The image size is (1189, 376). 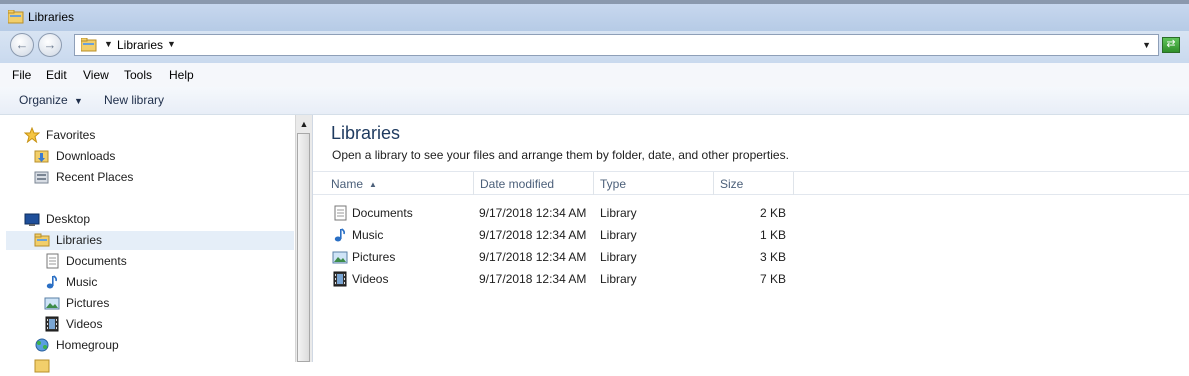 I want to click on forward-button: →, so click(x=50, y=45).